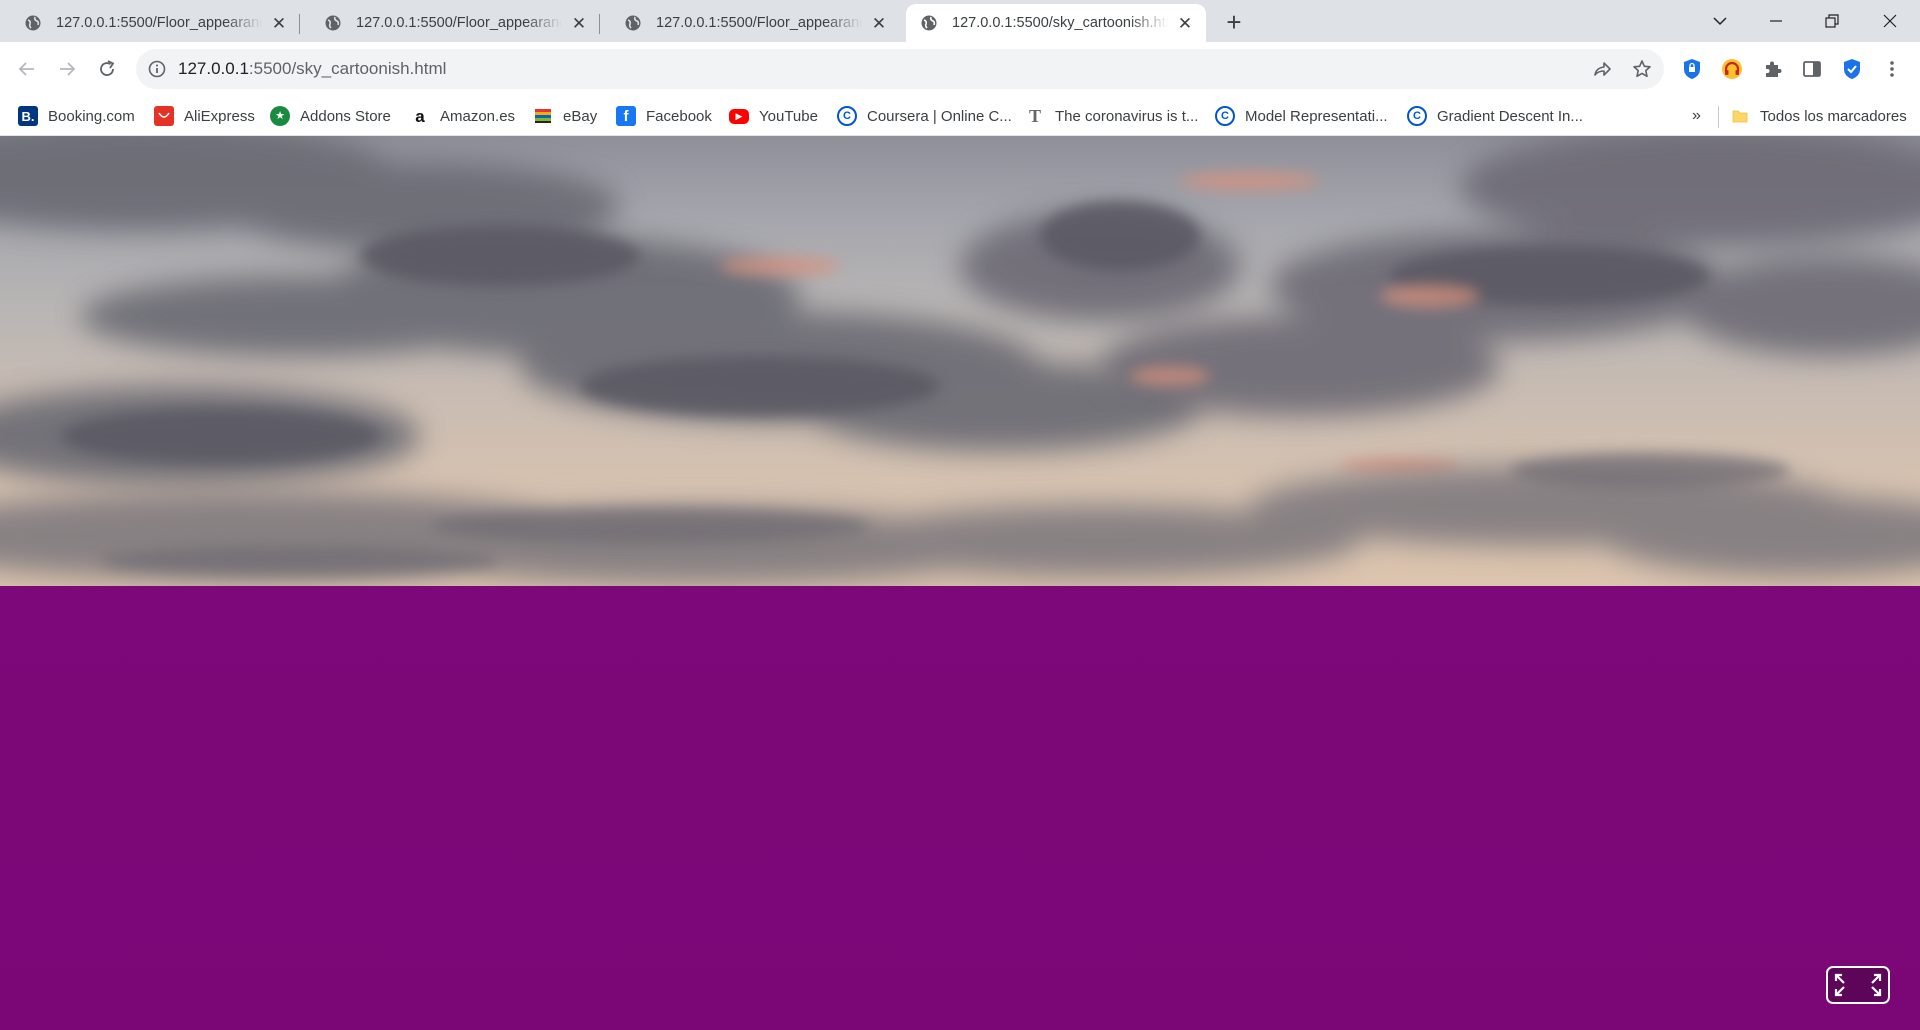 This screenshot has height=1030, width=1920. I want to click on url-host: 127.0.0.1, so click(213, 68).